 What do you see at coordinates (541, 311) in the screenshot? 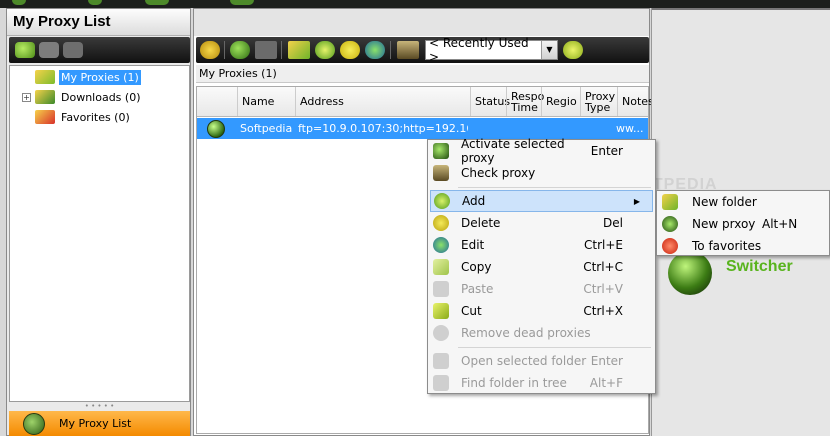
I see `menu-item-cut: Cut Ctrl+X` at bounding box center [541, 311].